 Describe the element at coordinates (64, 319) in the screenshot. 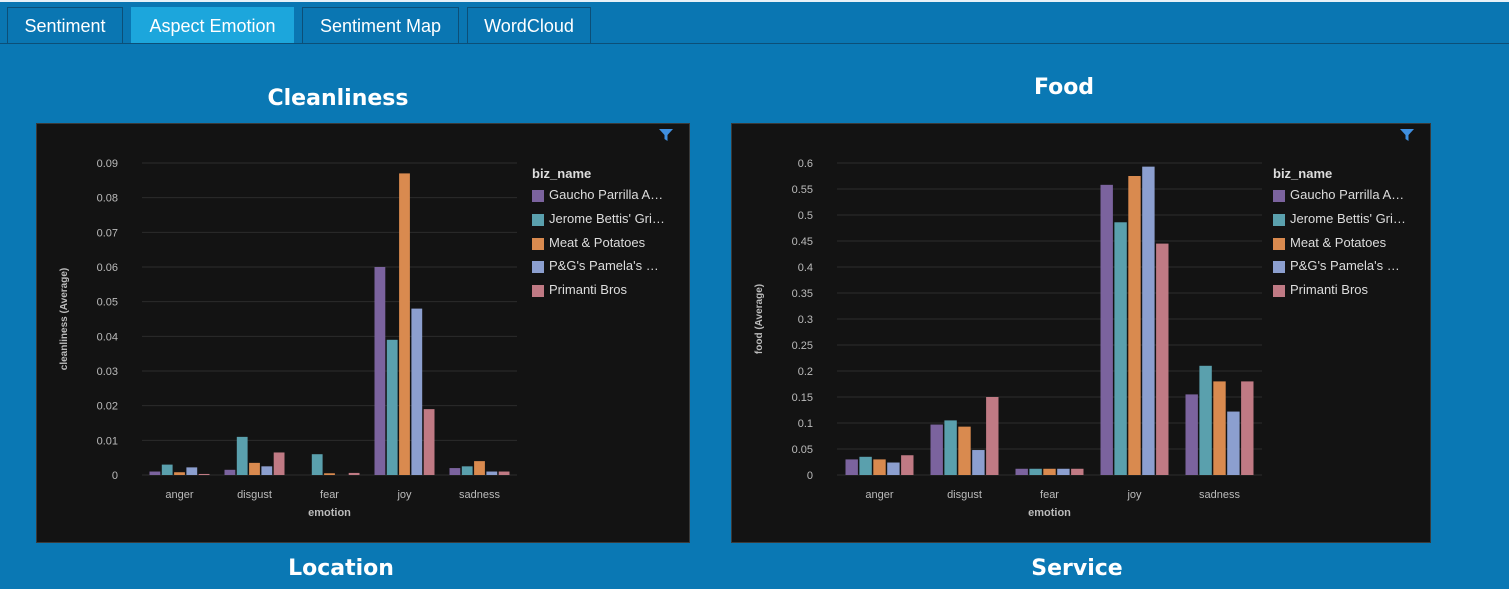

I see `y-axis-title: cleanliness (Average)` at that location.